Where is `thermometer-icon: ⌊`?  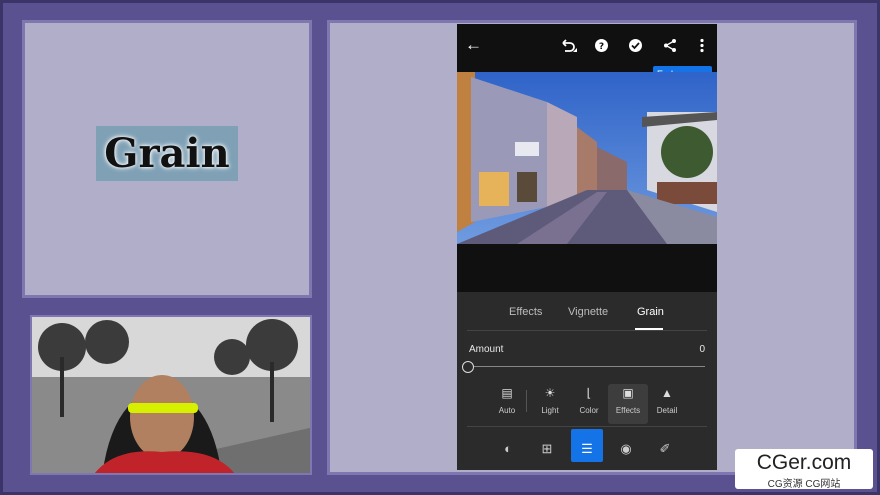
thermometer-icon: ⌊ is located at coordinates (589, 393).